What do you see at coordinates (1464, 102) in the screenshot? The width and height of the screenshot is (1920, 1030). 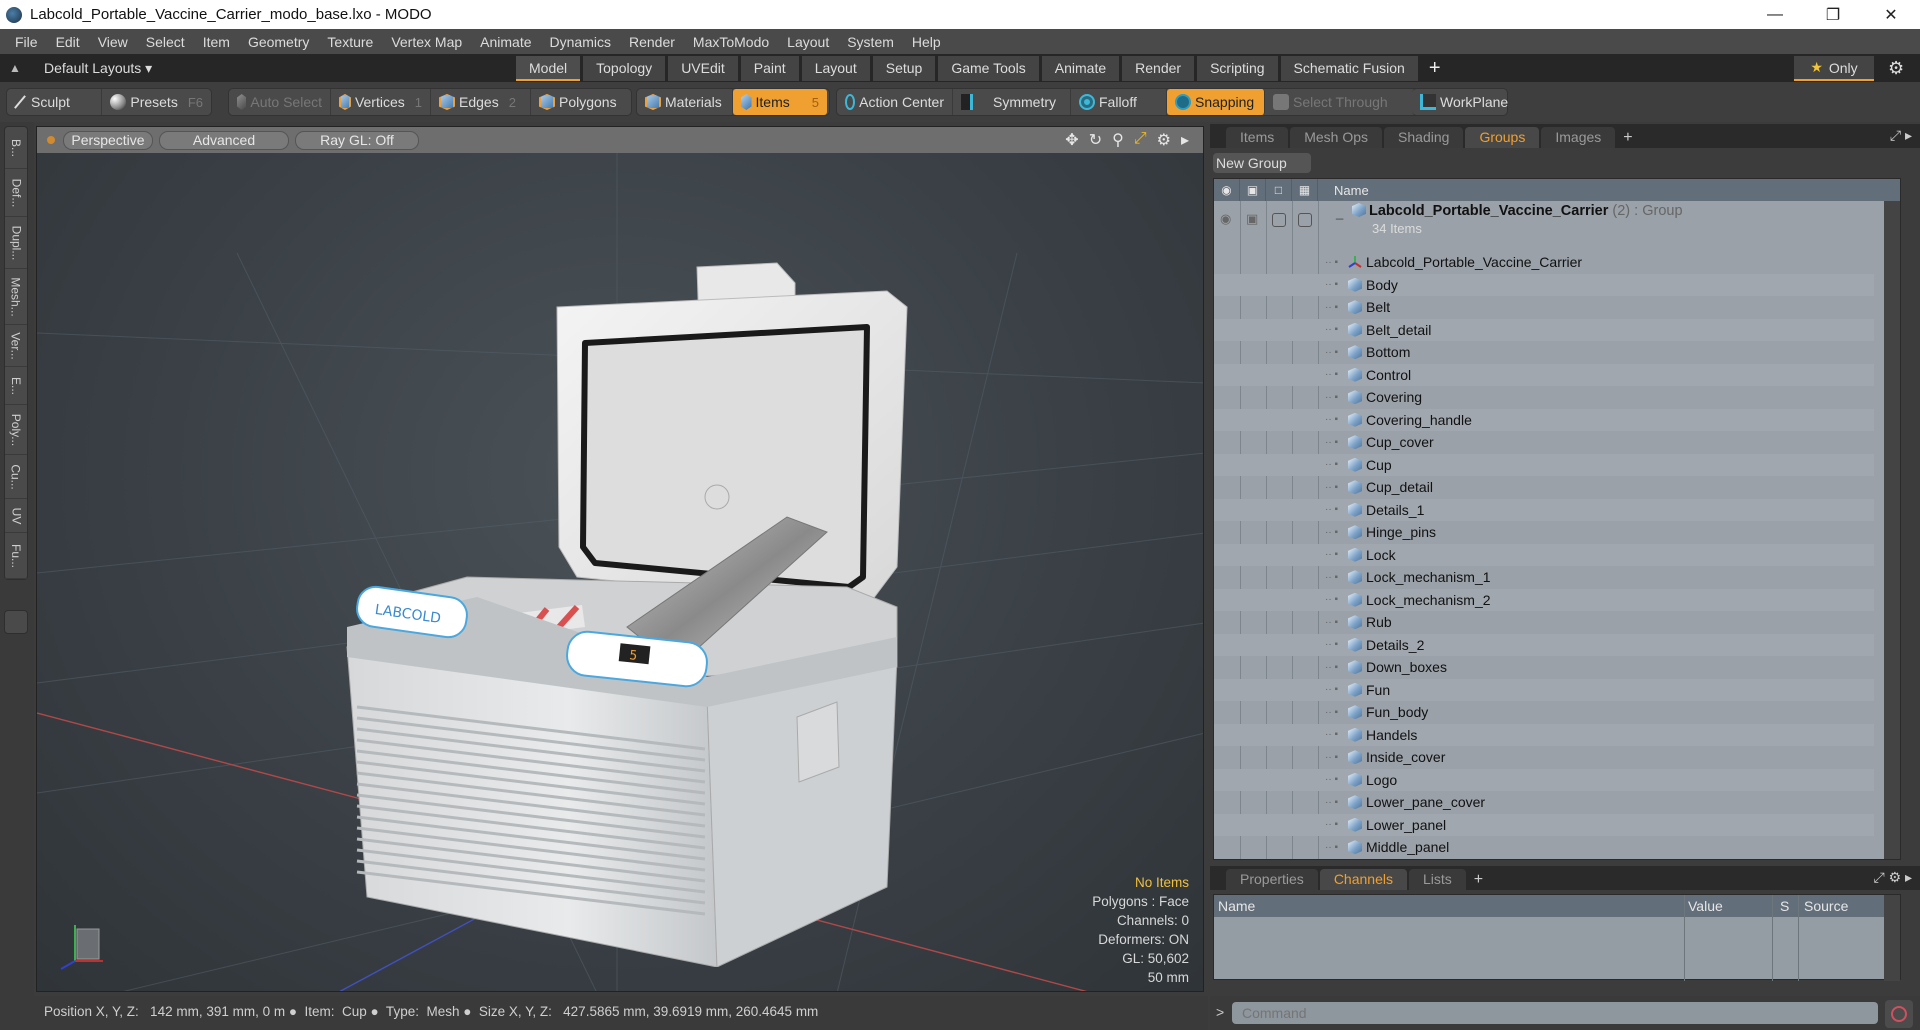 I see `workplane-button: WorkPlane` at bounding box center [1464, 102].